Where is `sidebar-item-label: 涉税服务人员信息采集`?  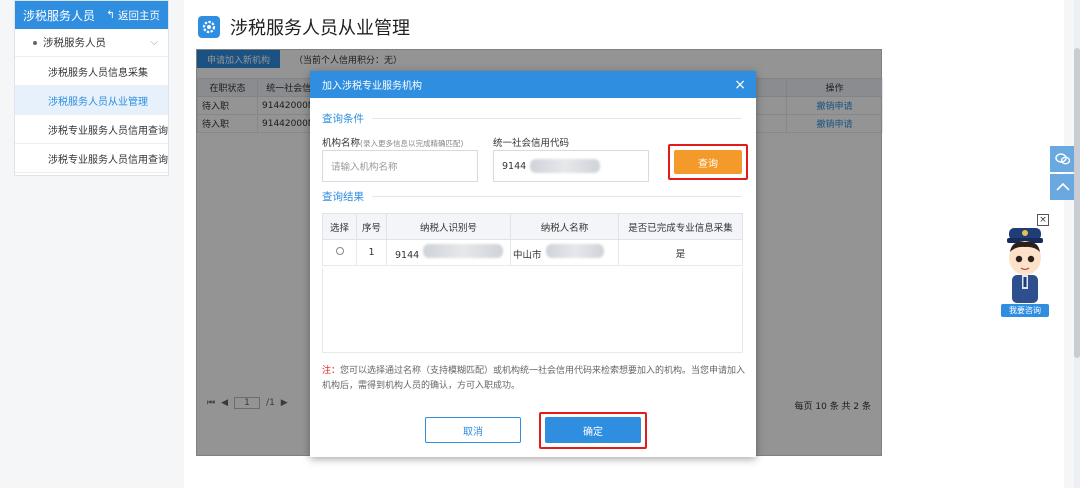
sidebar-item-label: 涉税服务人员信息采集 is located at coordinates (98, 73).